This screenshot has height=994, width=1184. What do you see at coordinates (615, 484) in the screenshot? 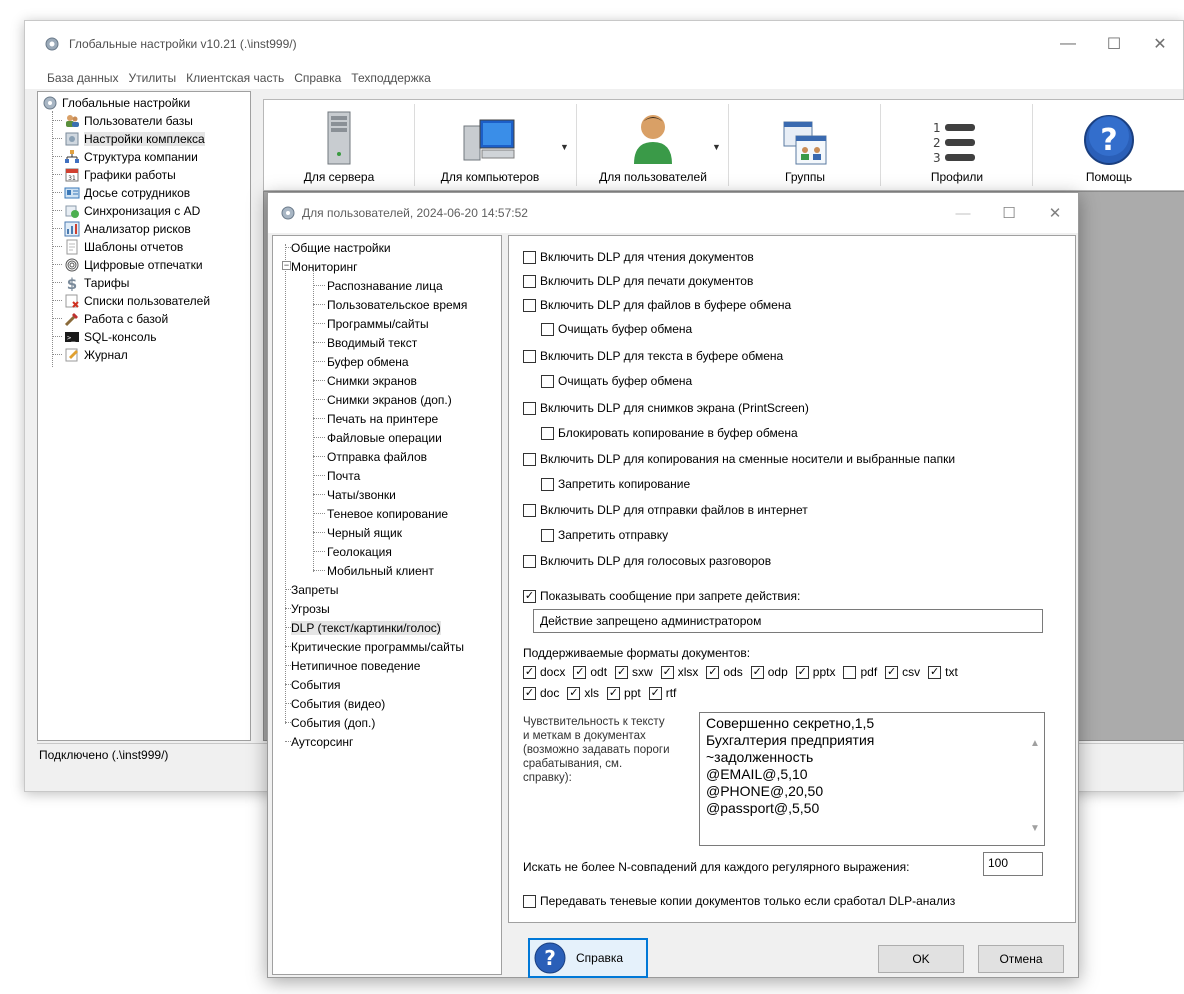
I see `forbid-copy-checkbox: Запретить копирование` at bounding box center [615, 484].